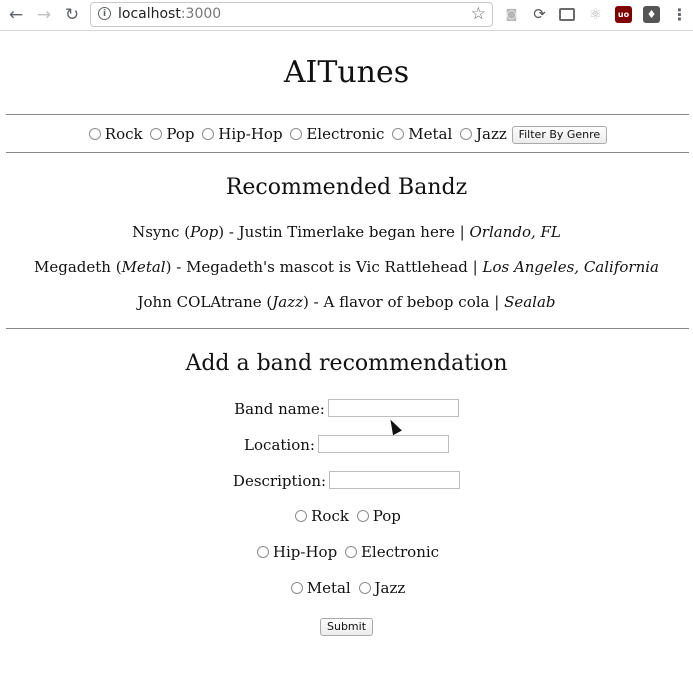  I want to click on location-label: Location:, so click(279, 445).